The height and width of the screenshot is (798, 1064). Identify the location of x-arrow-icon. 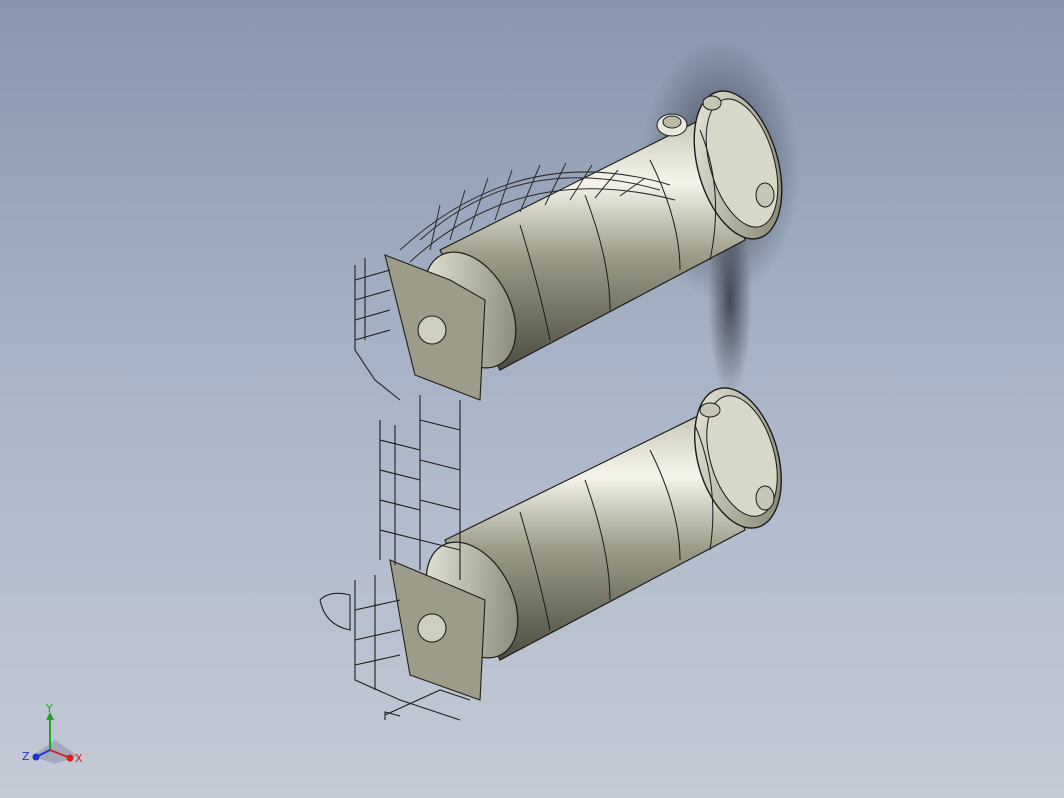
(70, 758).